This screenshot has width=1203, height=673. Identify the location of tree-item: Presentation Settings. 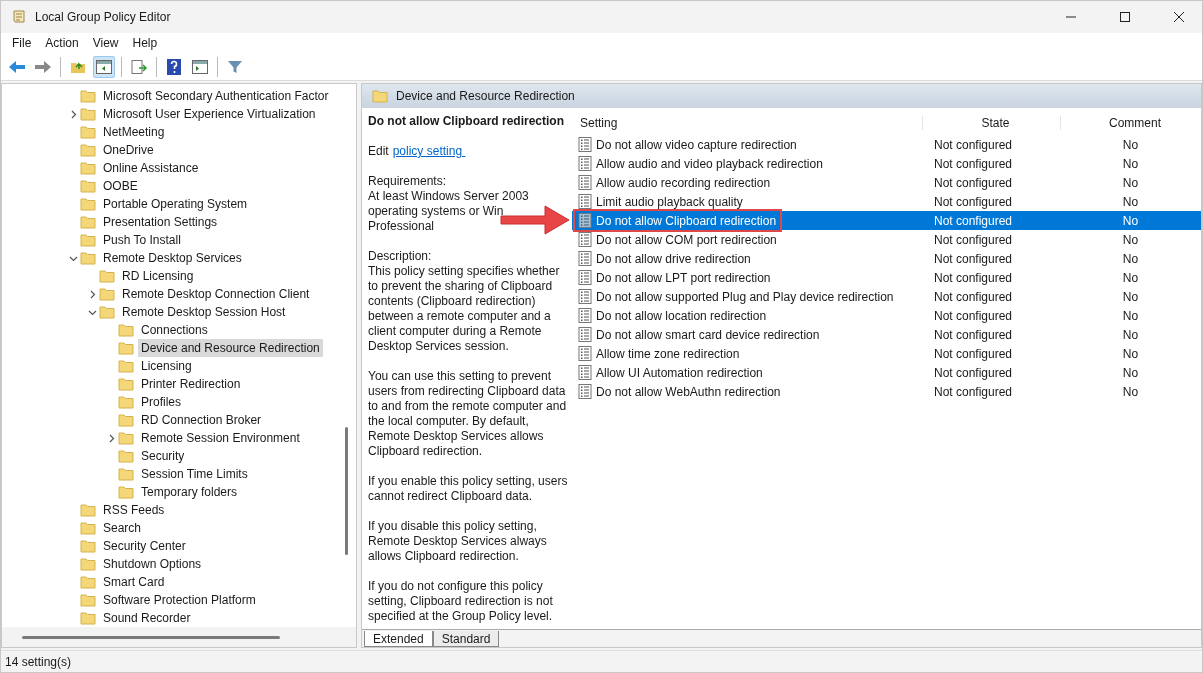
(160, 222).